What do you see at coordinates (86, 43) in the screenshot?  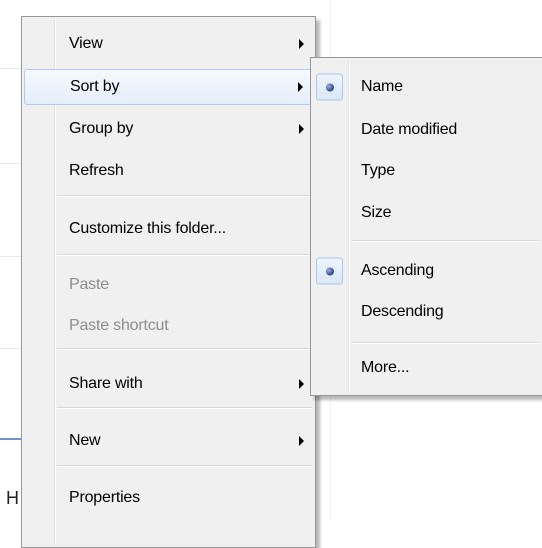 I see `menu-item-label: View` at bounding box center [86, 43].